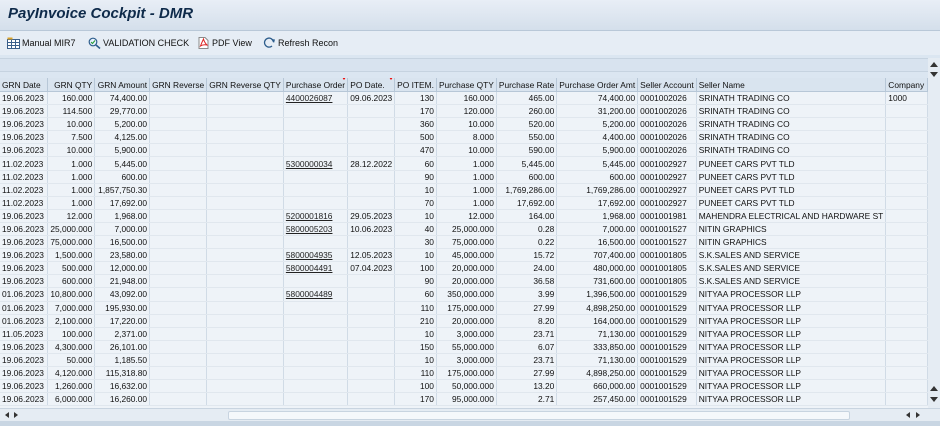  I want to click on column-header: GRN Date, so click(24, 85).